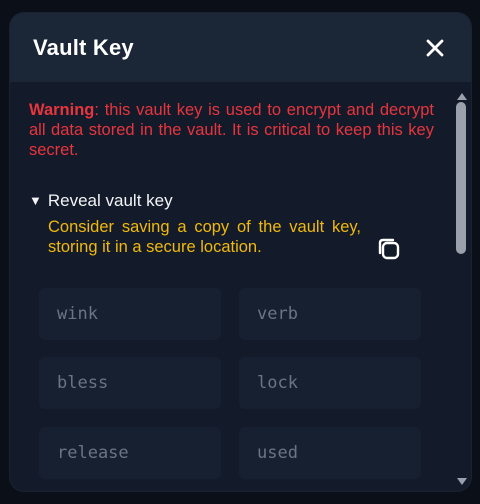 The width and height of the screenshot is (480, 504). Describe the element at coordinates (461, 178) in the screenshot. I see `scrollbar-thumb` at that location.